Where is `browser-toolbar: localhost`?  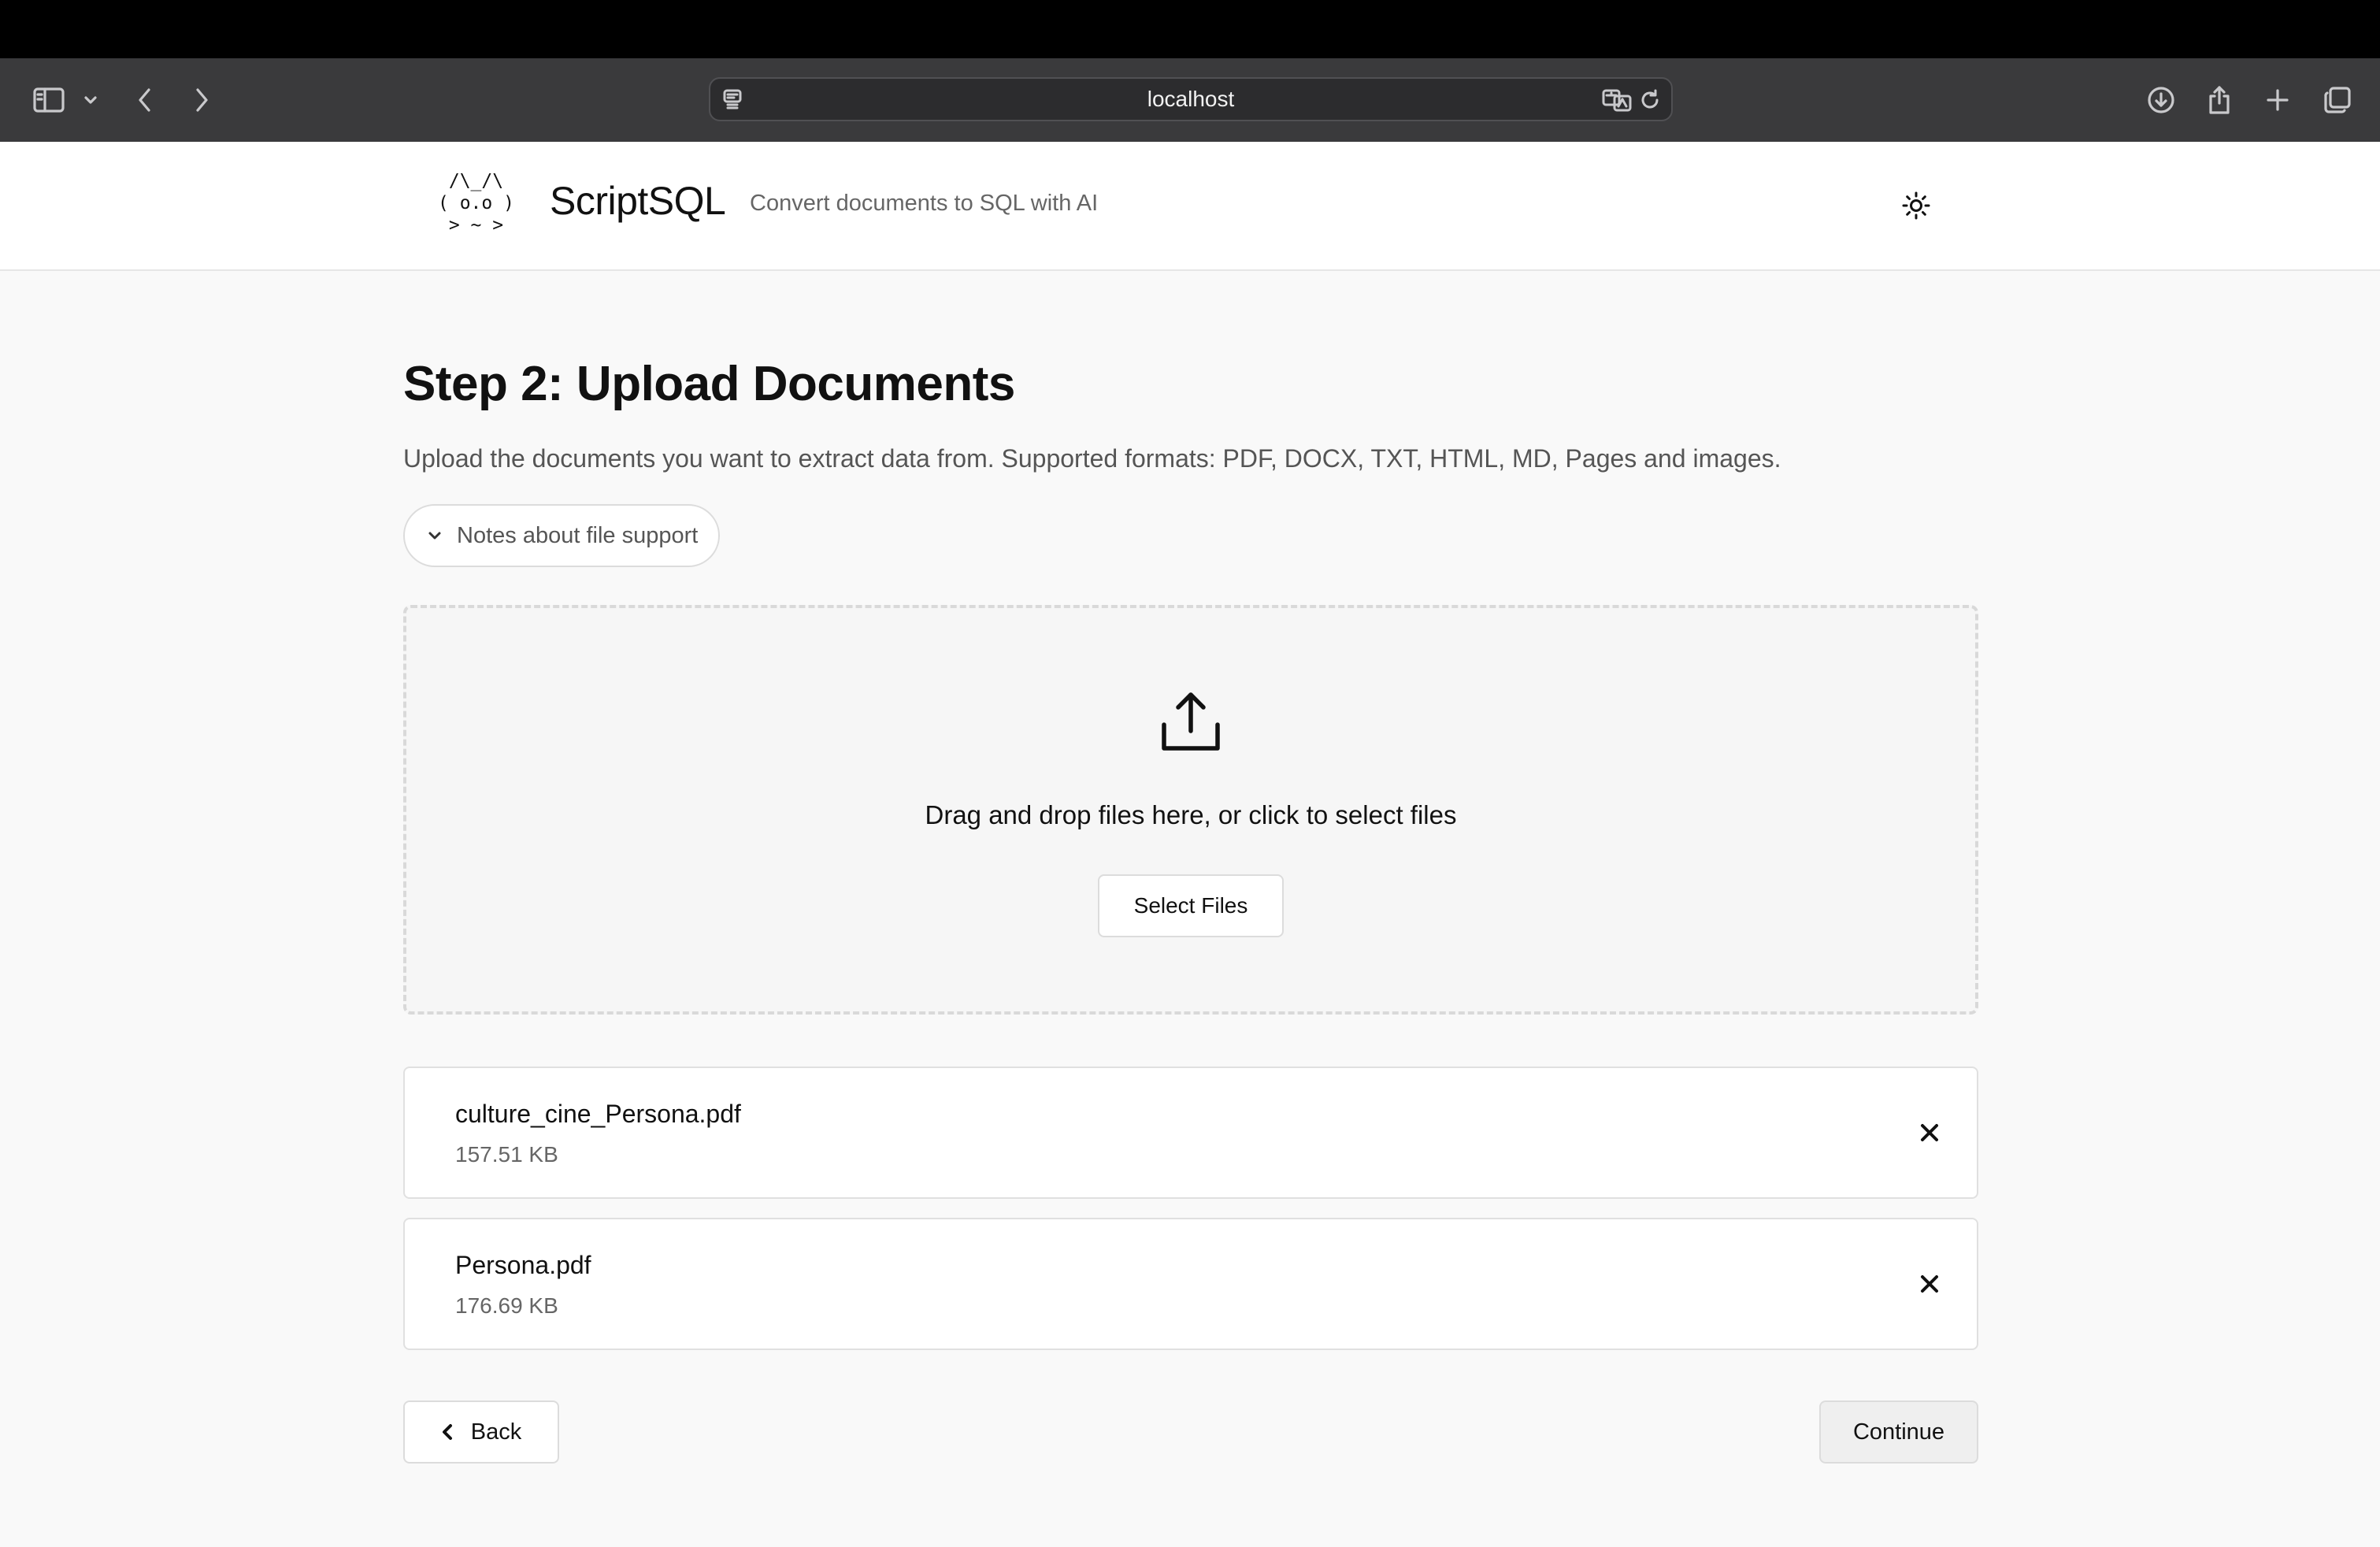 browser-toolbar: localhost is located at coordinates (1190, 100).